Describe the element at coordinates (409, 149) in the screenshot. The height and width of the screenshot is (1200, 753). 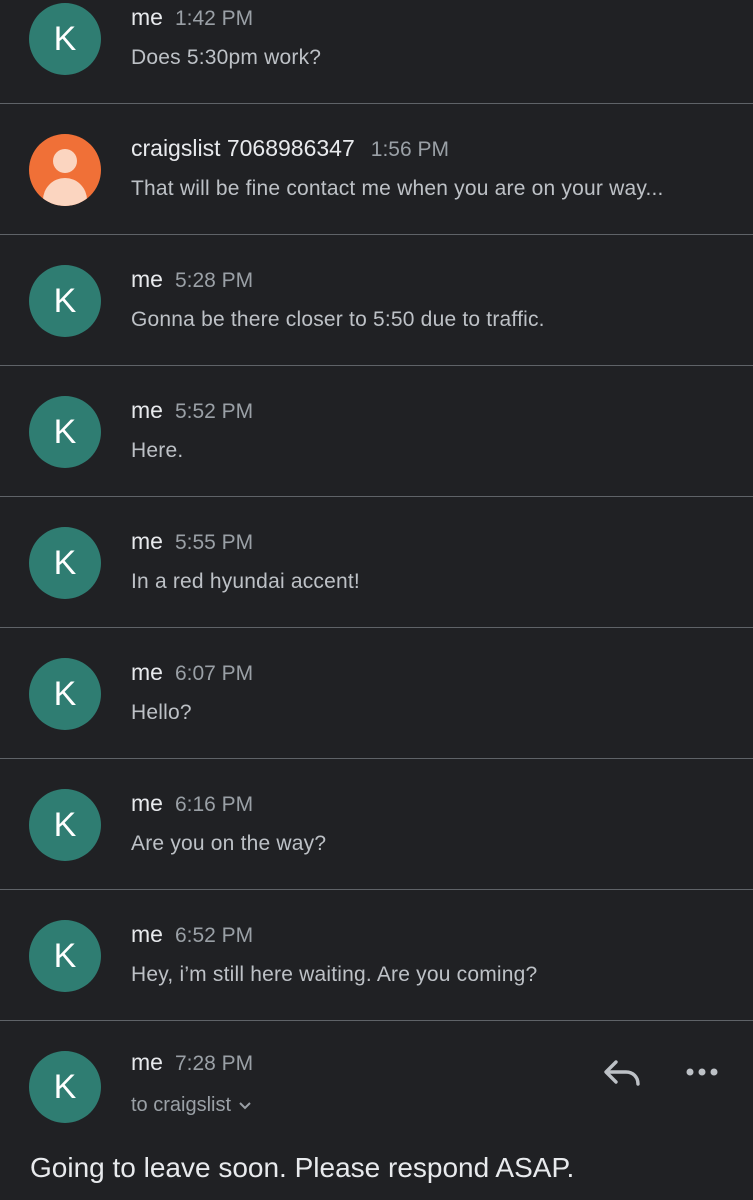
I see `message-time: 1:56 PM` at that location.